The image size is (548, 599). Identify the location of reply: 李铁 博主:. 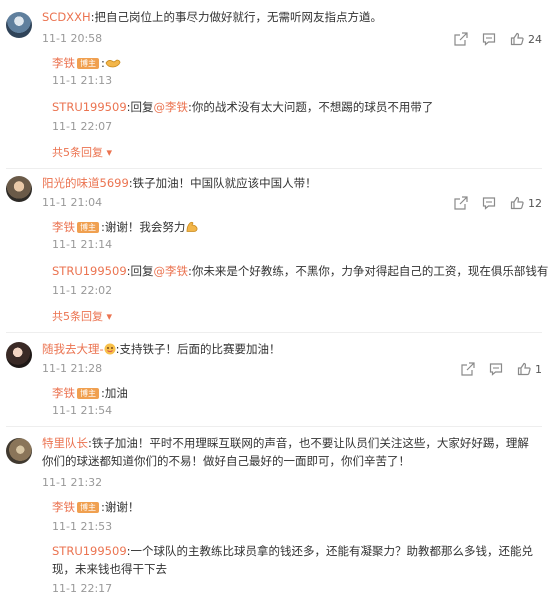
(290, 64).